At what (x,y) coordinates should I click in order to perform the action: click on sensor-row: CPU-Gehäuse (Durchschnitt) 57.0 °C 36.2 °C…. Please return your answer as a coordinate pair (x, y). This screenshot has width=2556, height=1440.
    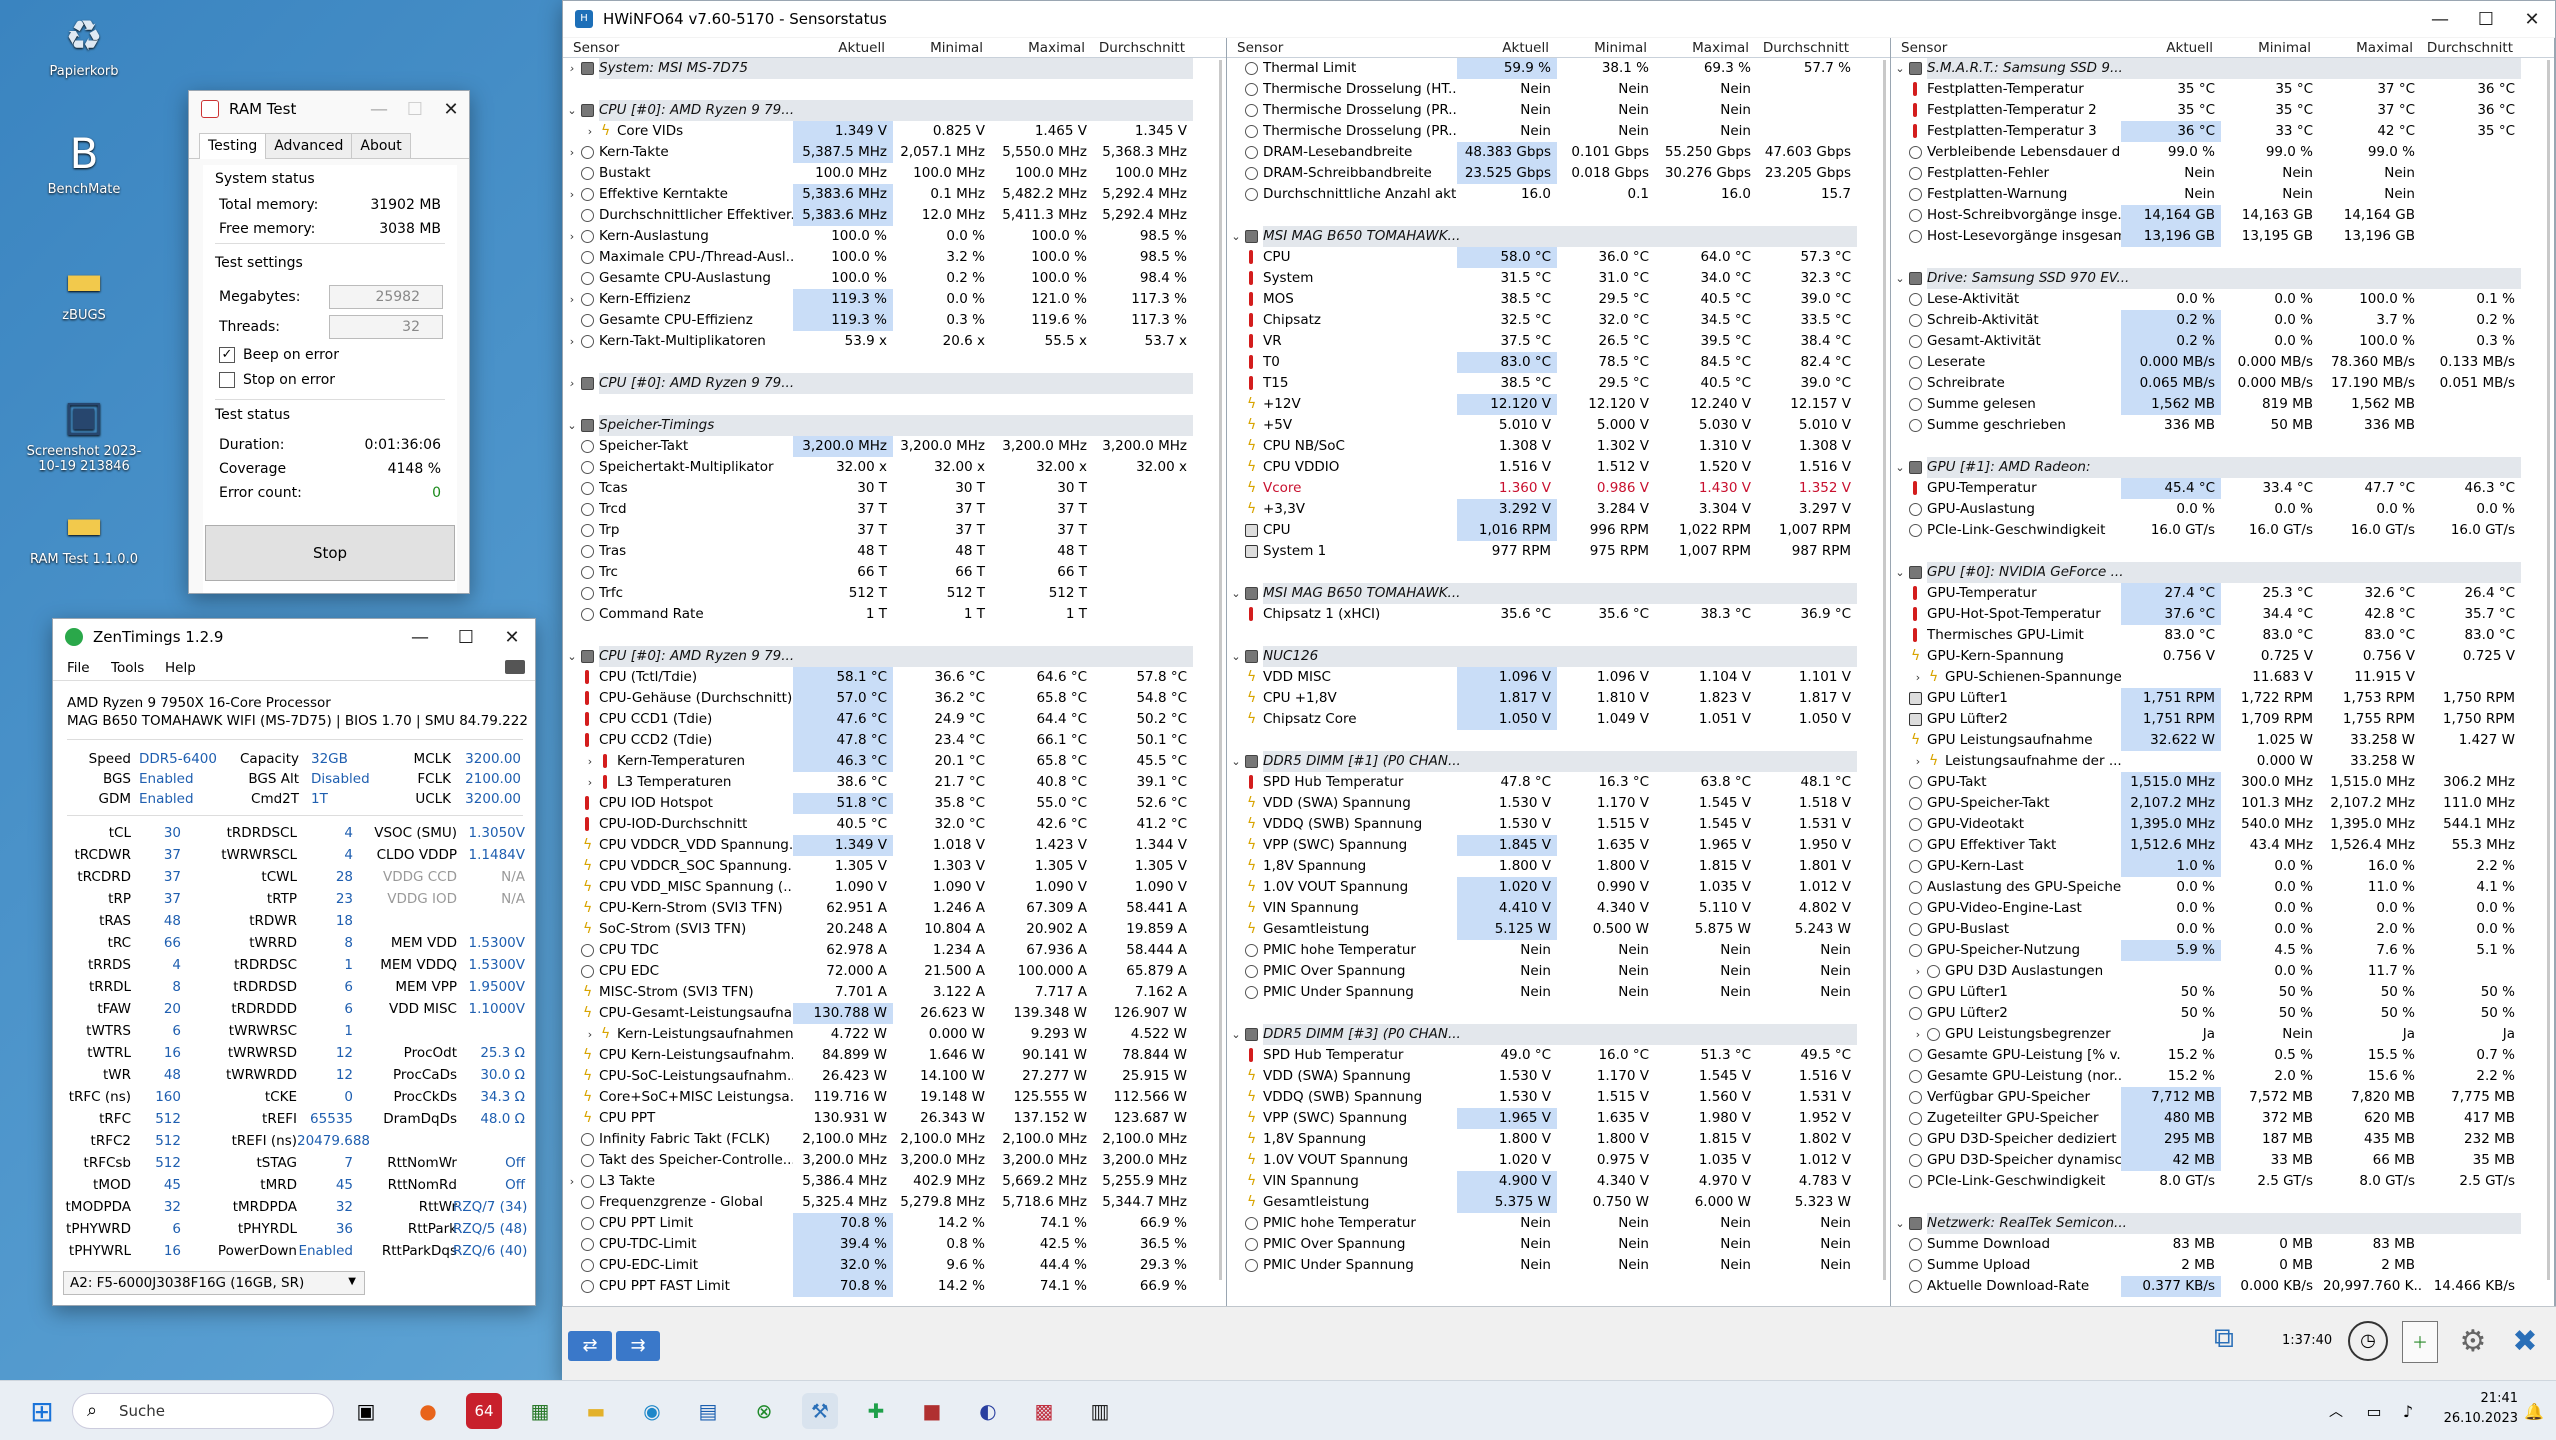
    Looking at the image, I should click on (894, 698).